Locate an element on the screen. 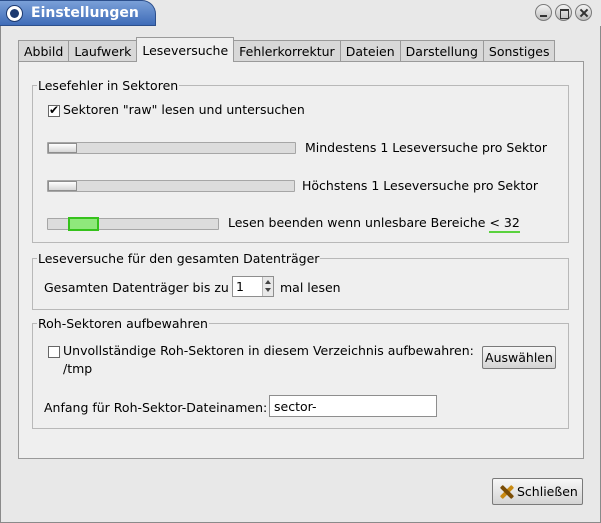 This screenshot has height=523, width=601. keep-raw-checkbox is located at coordinates (54, 352).